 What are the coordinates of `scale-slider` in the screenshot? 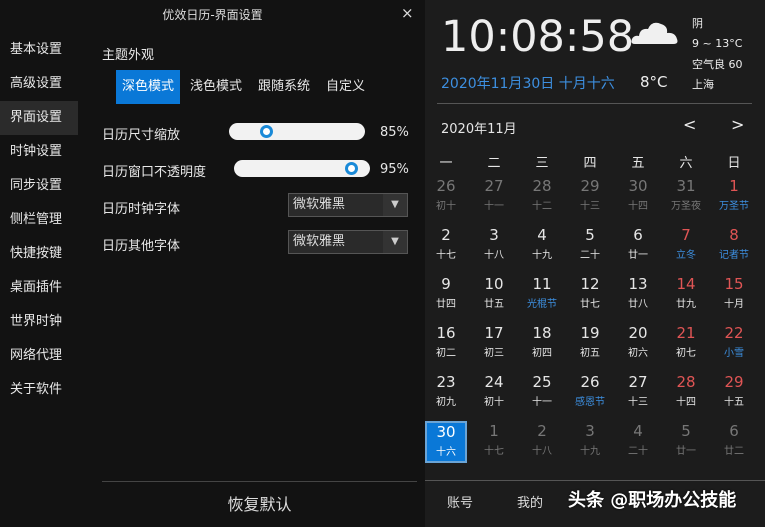 It's located at (297, 131).